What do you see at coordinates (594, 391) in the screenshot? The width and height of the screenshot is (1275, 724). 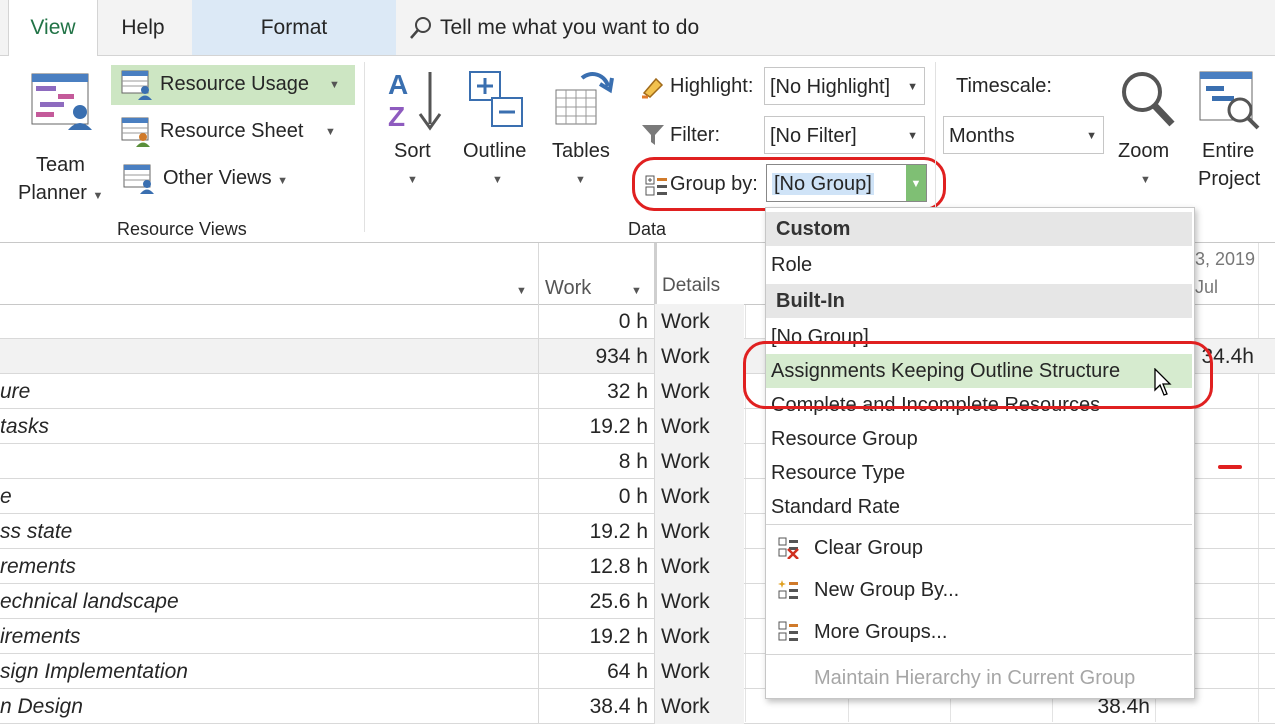 I see `work-cell: 32 h` at bounding box center [594, 391].